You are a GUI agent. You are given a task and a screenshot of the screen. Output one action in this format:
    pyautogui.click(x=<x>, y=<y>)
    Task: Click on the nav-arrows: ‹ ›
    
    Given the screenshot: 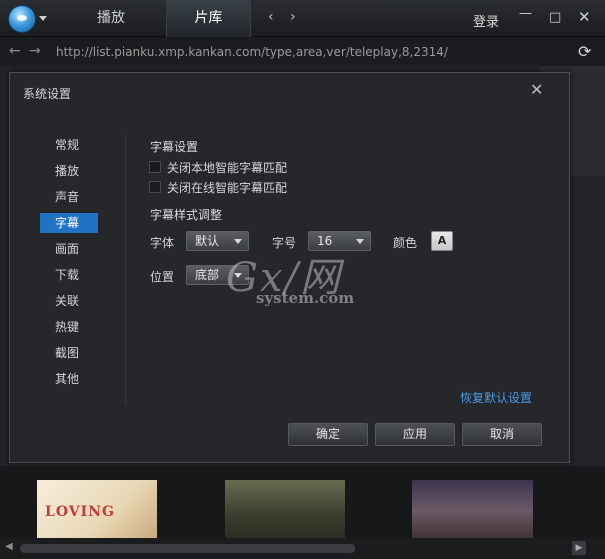 What is the action you would take?
    pyautogui.click(x=285, y=17)
    